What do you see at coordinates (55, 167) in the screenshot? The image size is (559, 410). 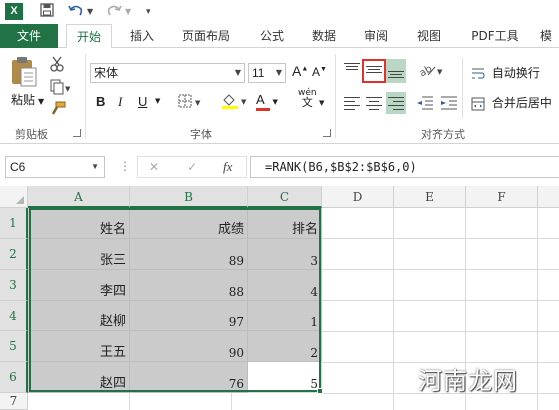 I see `name-box: C6 ▼` at bounding box center [55, 167].